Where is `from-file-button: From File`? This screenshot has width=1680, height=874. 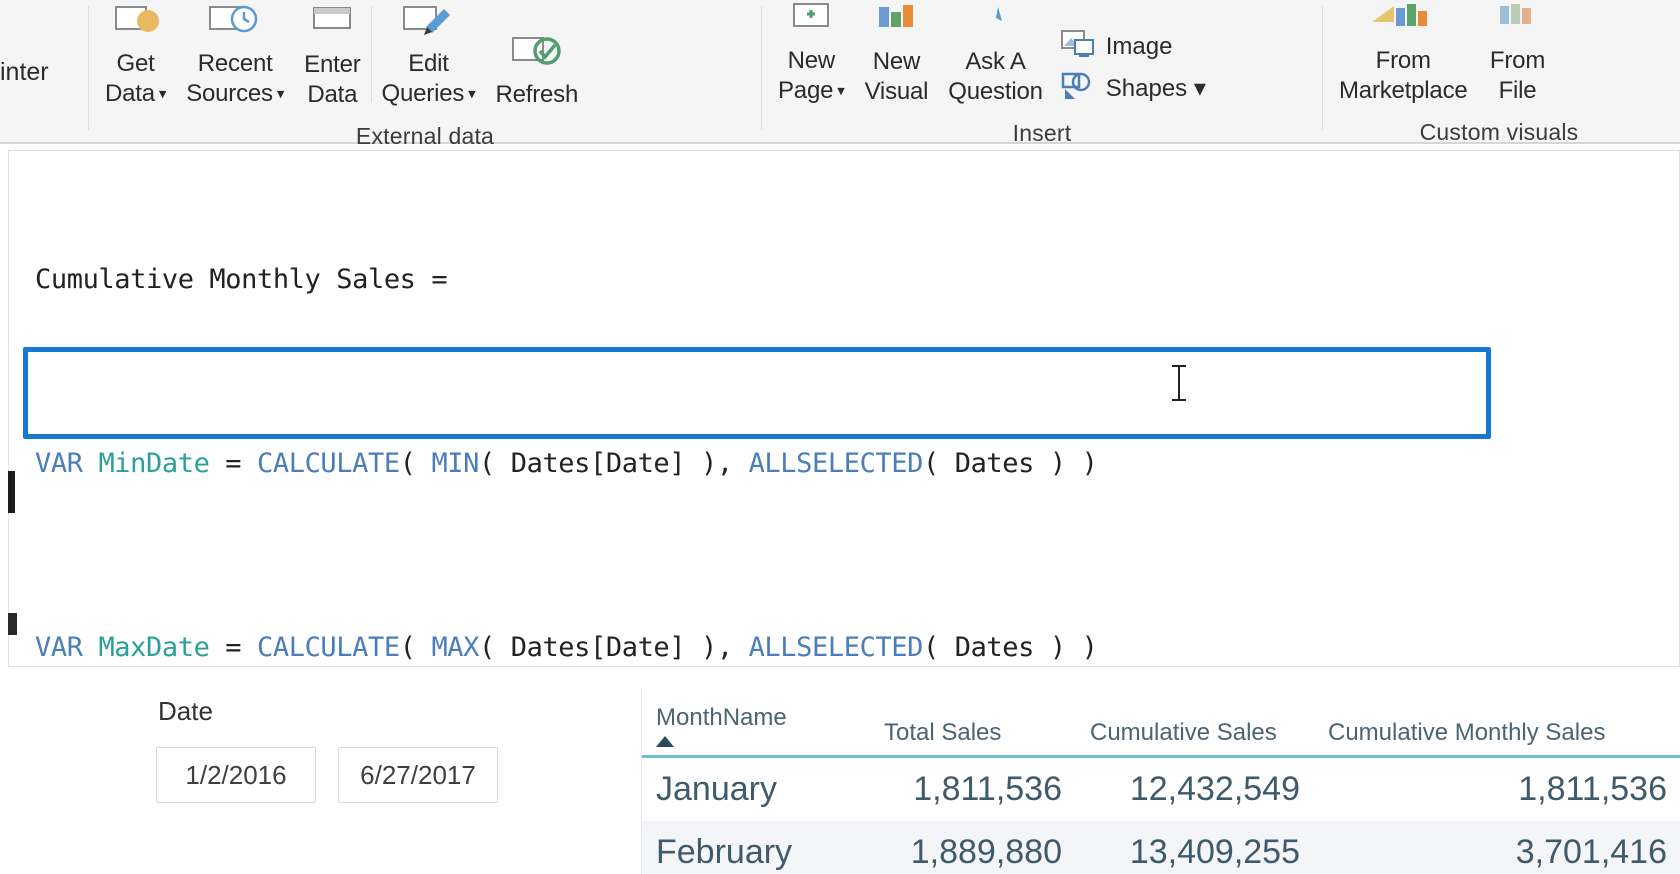 from-file-button: From File is located at coordinates (1518, 56).